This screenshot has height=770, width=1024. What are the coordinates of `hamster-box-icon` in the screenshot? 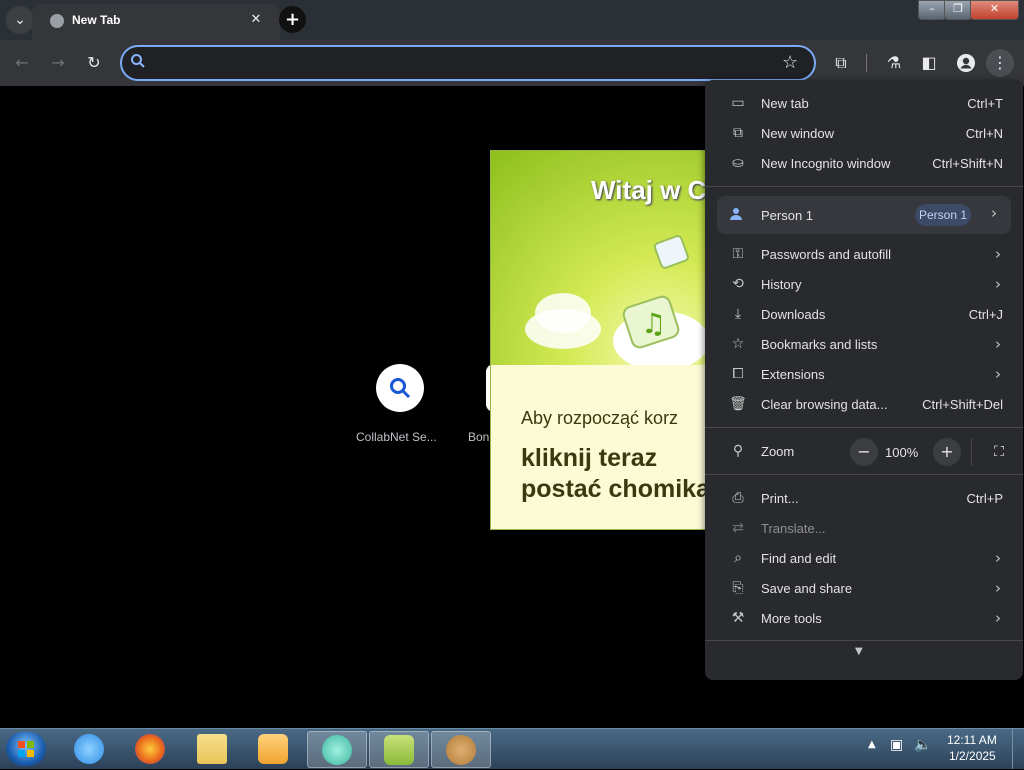 It's located at (399, 749).